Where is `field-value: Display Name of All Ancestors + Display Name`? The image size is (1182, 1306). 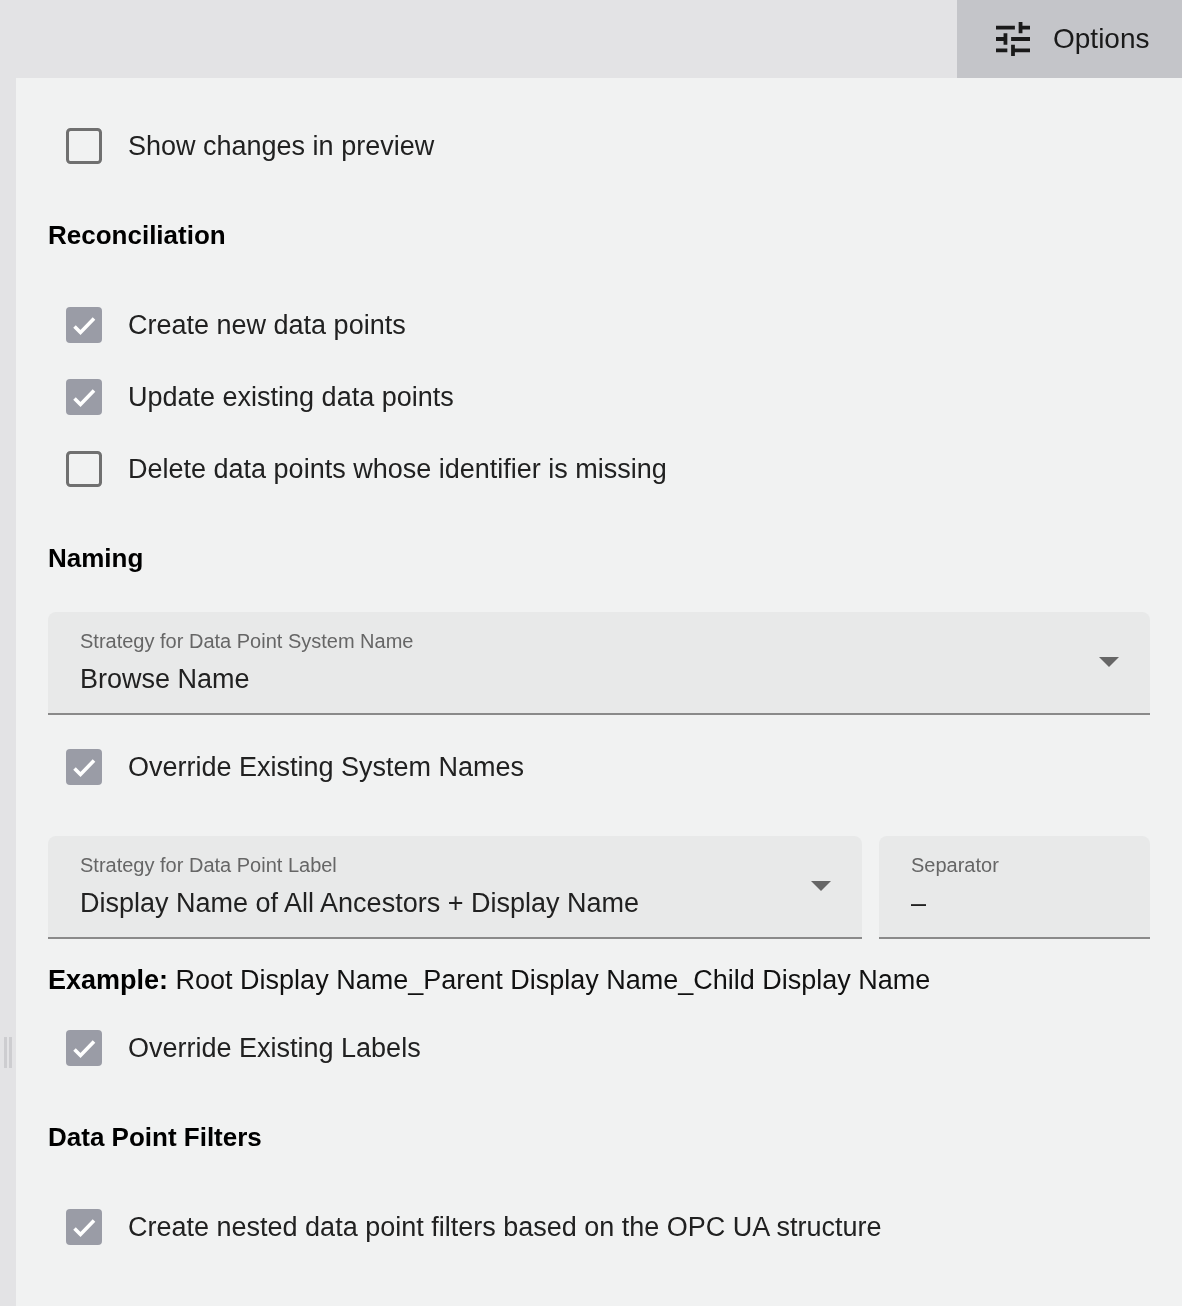
field-value: Display Name of All Ancestors + Display Name is located at coordinates (359, 903).